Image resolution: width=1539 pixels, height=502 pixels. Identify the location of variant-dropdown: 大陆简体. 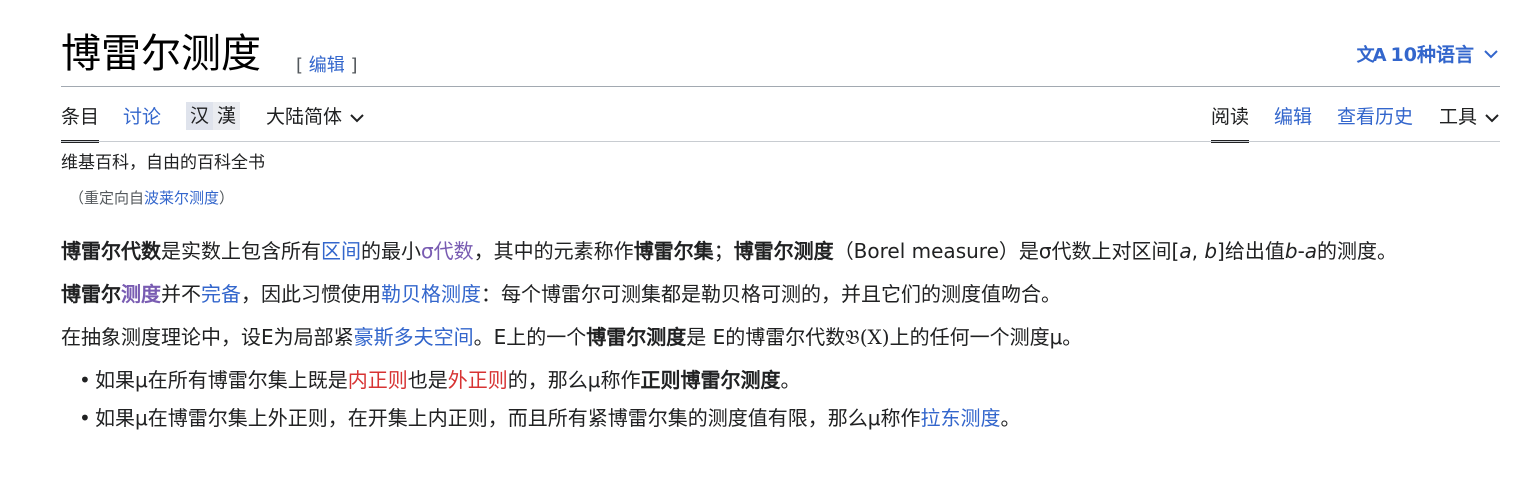
(315, 118).